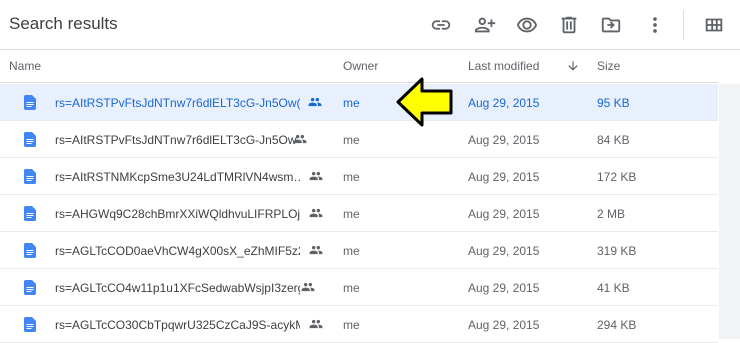 The width and height of the screenshot is (740, 343). What do you see at coordinates (63, 23) in the screenshot?
I see `page-title: Search results` at bounding box center [63, 23].